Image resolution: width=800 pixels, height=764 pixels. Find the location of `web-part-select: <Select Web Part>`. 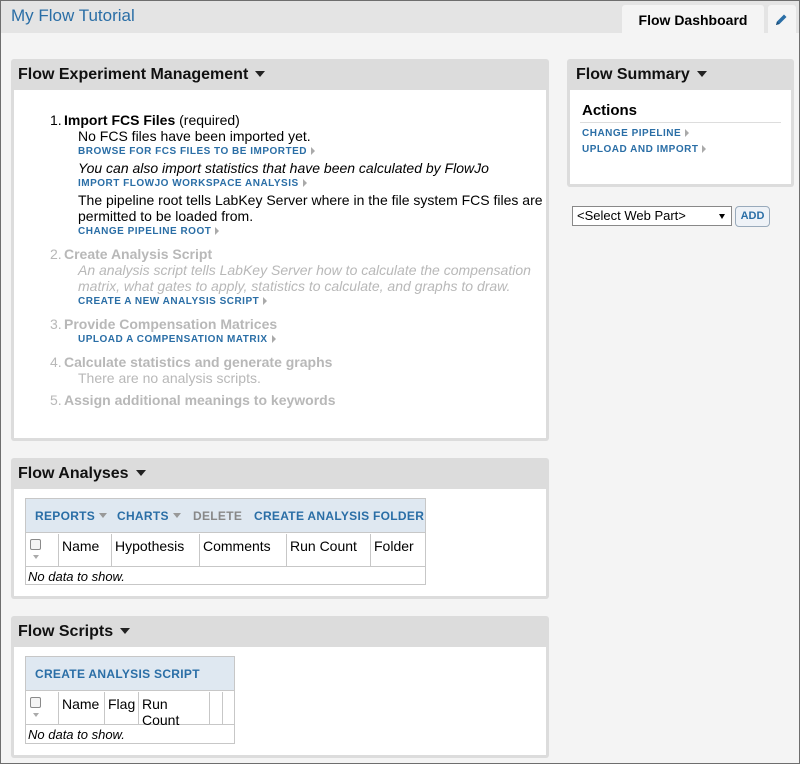

web-part-select: <Select Web Part> is located at coordinates (652, 216).